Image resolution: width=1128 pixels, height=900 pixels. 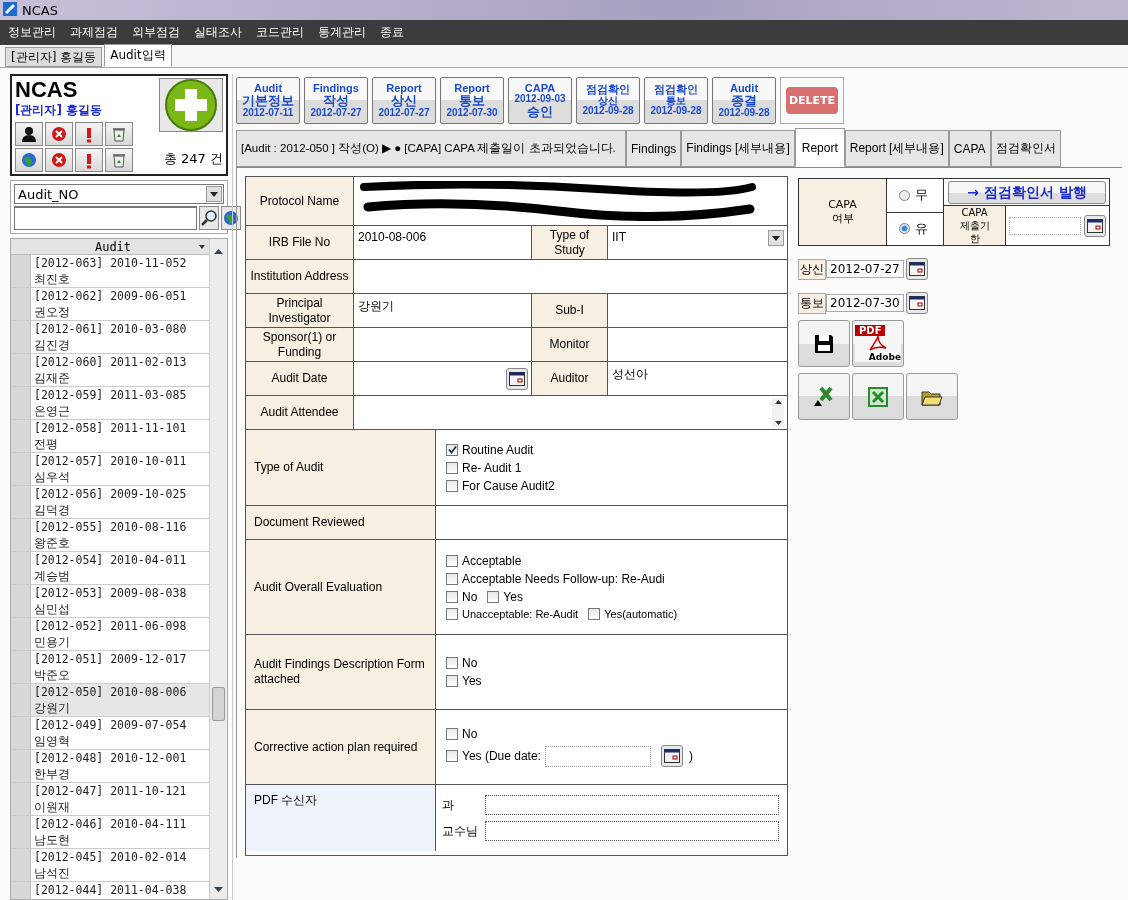 What do you see at coordinates (493, 756) in the screenshot?
I see `checkbox: Yes (Due date:` at bounding box center [493, 756].